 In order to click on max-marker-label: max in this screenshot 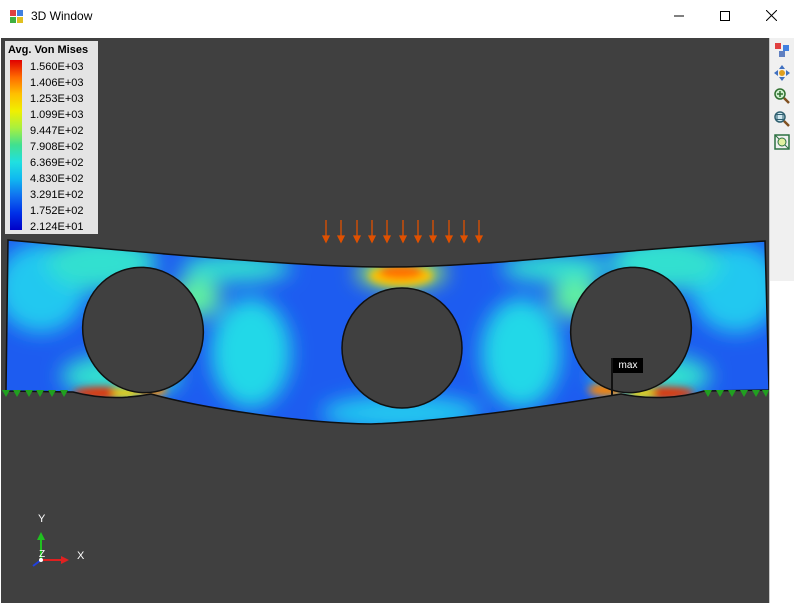, I will do `click(628, 365)`.